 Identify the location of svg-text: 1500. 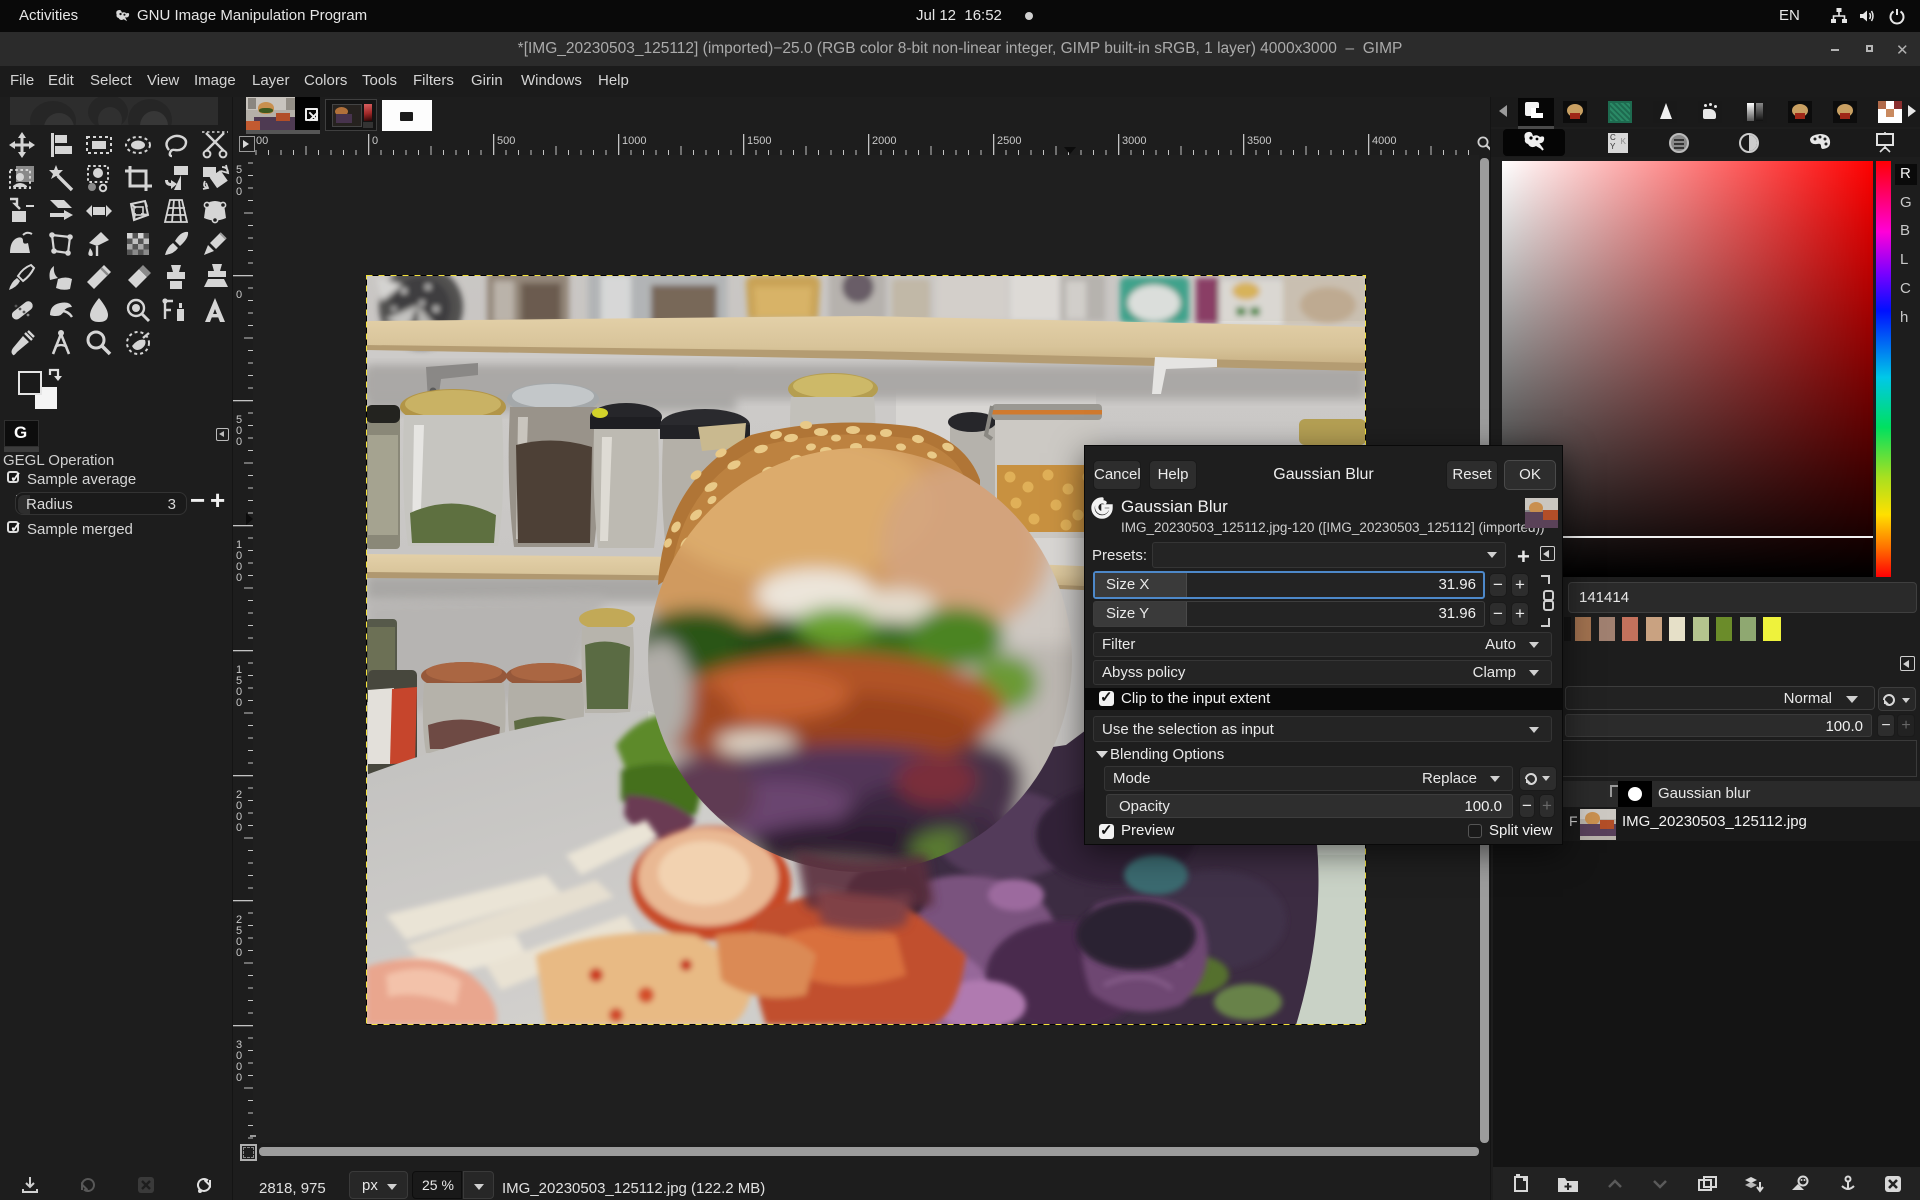
(759, 141).